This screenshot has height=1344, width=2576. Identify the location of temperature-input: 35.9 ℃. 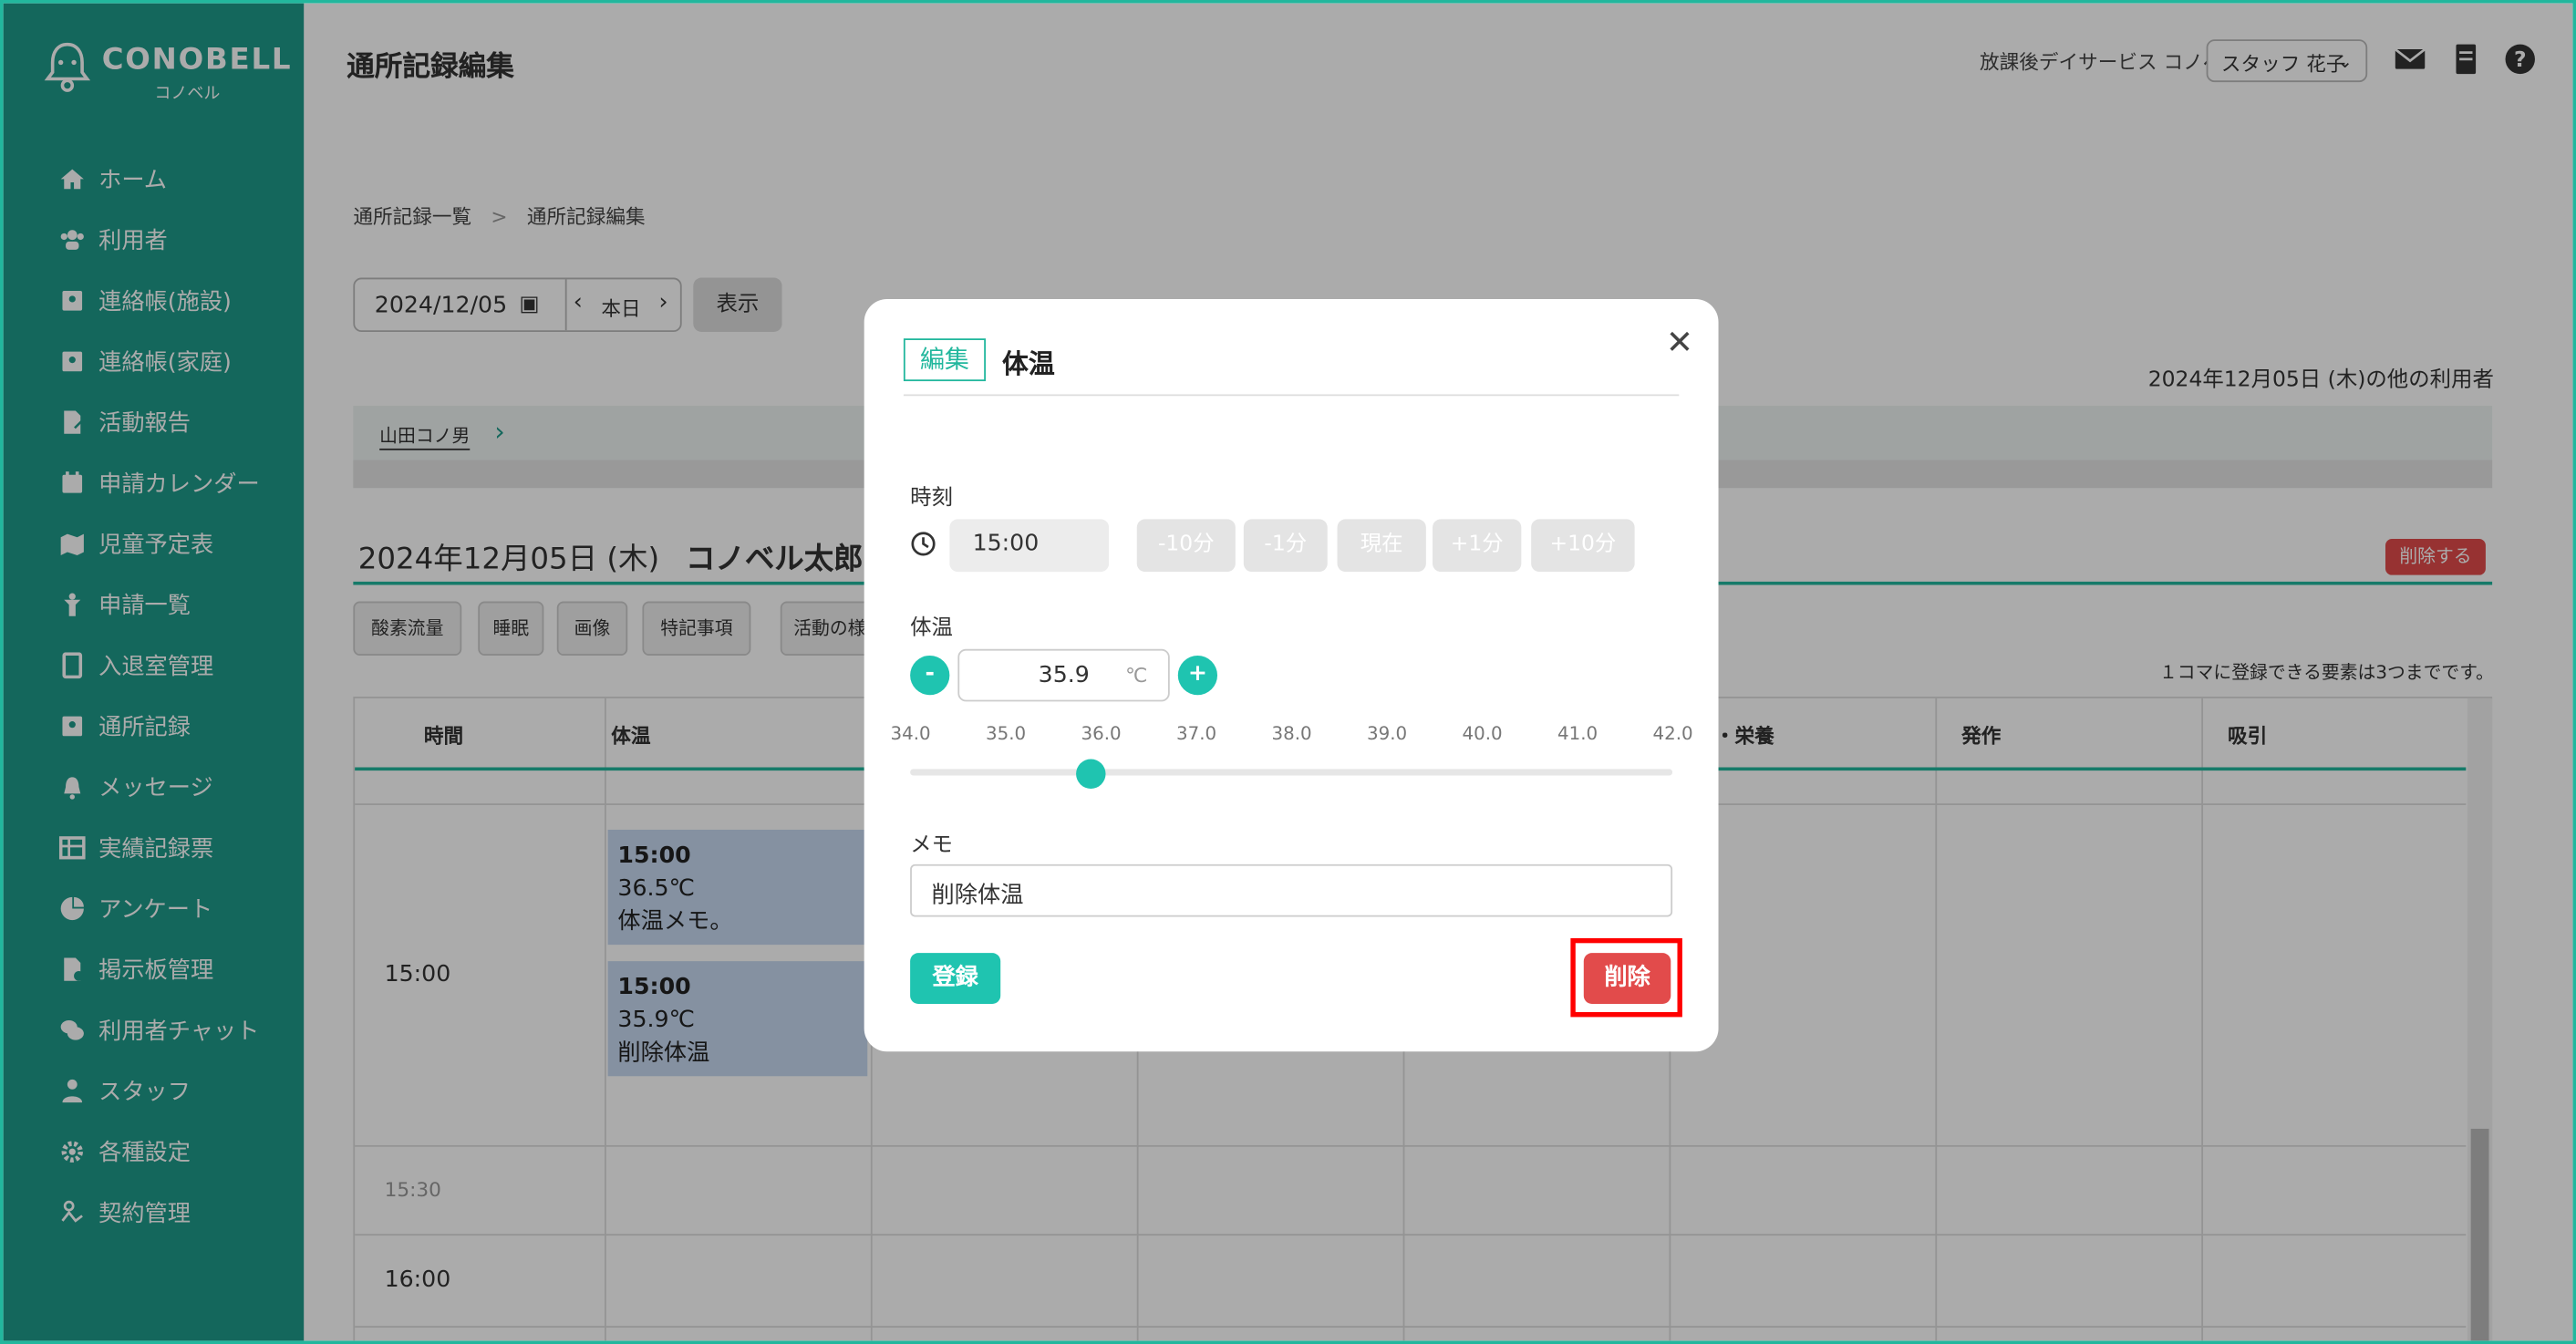
(1063, 675).